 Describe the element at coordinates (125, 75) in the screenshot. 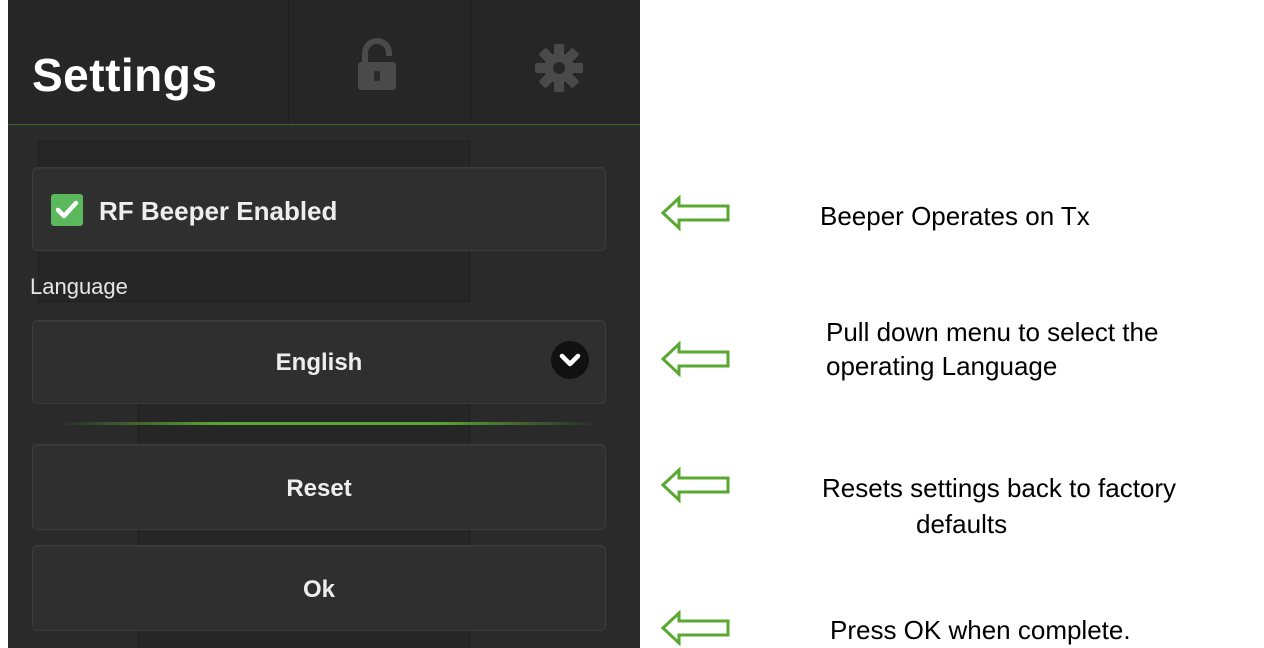

I see `page-title: Settings` at that location.